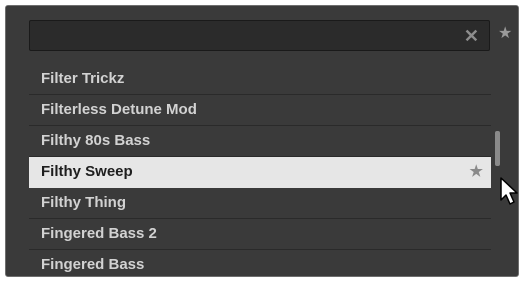  Describe the element at coordinates (83, 202) in the screenshot. I see `list-item-label: Filthy Thing` at that location.